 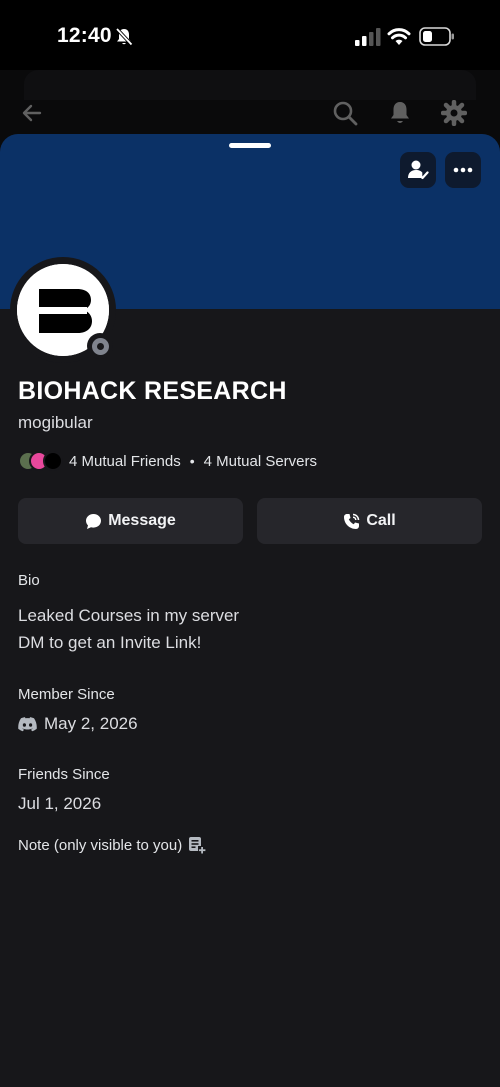 I want to click on username: mogibular, so click(x=55, y=422).